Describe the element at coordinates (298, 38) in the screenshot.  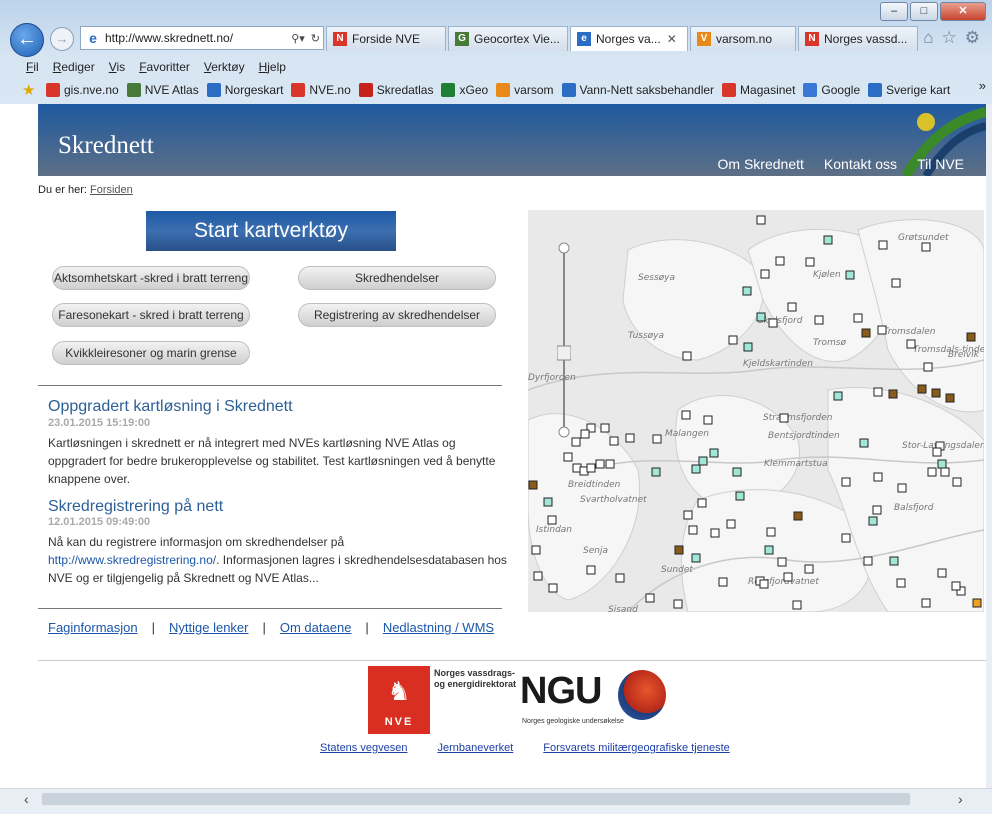
I see `search-icon: ⚲▾` at that location.